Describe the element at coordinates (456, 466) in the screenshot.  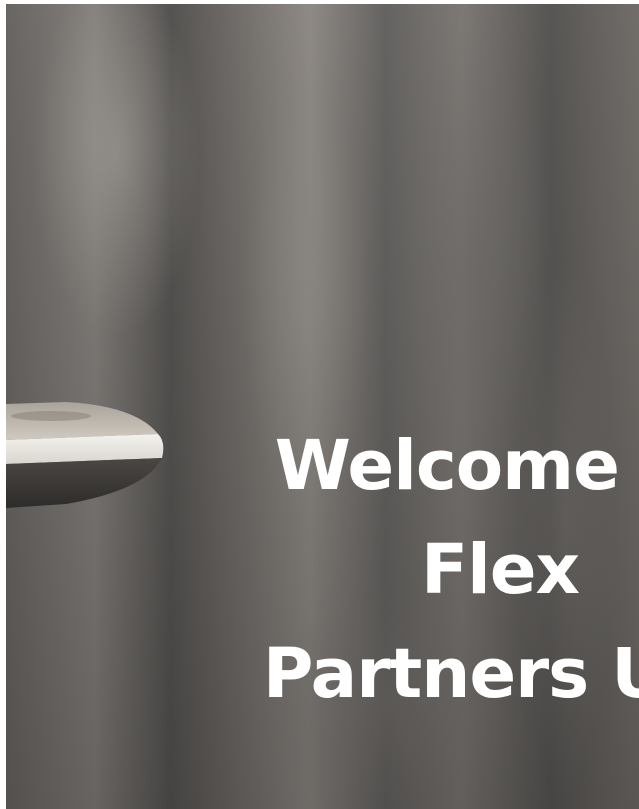
I see `welcome-title-line-1: Welcome To` at that location.